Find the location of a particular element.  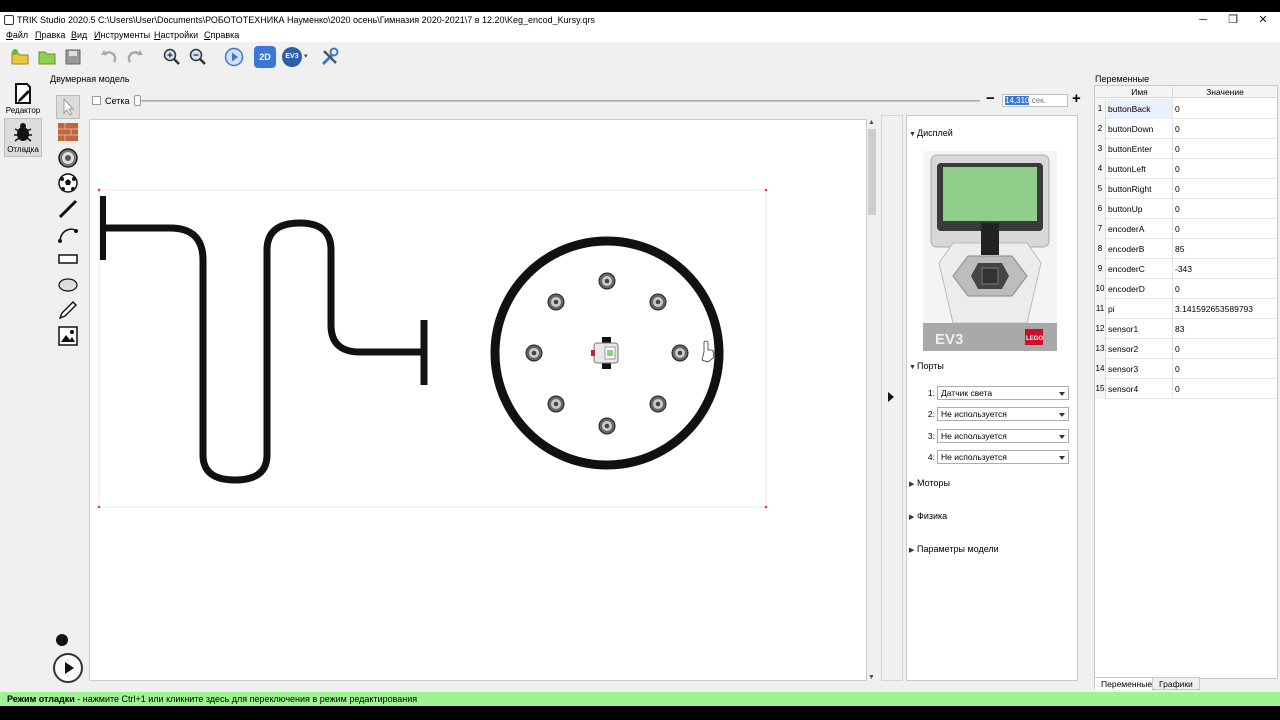

variable-name: buttonRight is located at coordinates (1140, 189).